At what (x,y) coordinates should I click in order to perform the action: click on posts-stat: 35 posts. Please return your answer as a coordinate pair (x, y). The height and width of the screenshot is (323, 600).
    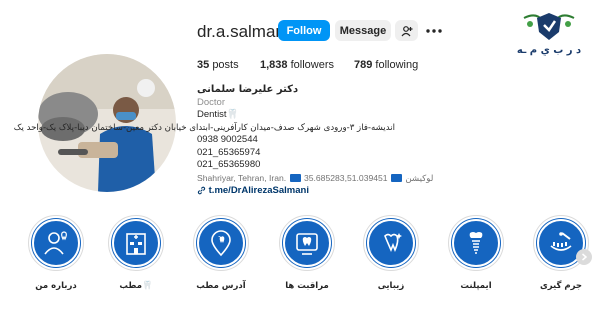
    Looking at the image, I should click on (218, 65).